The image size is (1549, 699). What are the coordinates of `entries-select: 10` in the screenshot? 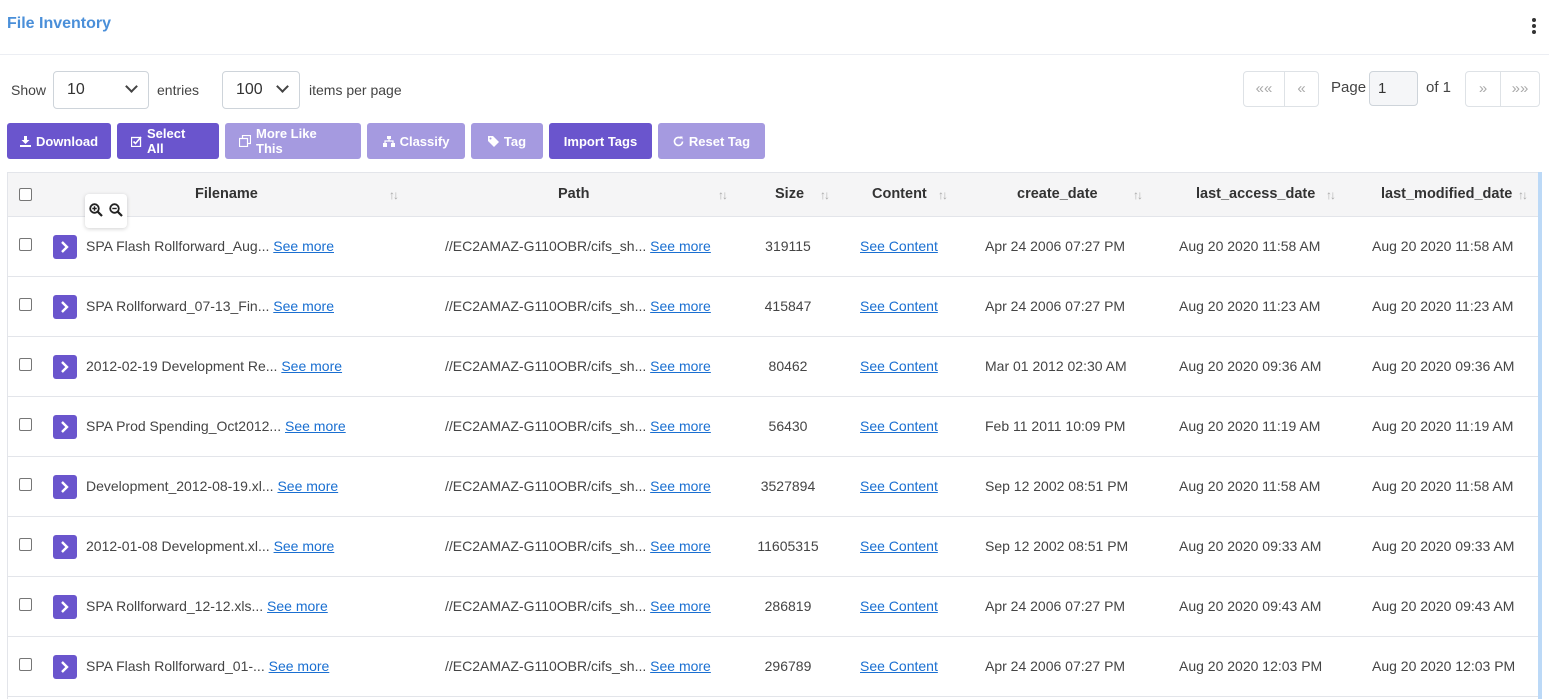 It's located at (101, 90).